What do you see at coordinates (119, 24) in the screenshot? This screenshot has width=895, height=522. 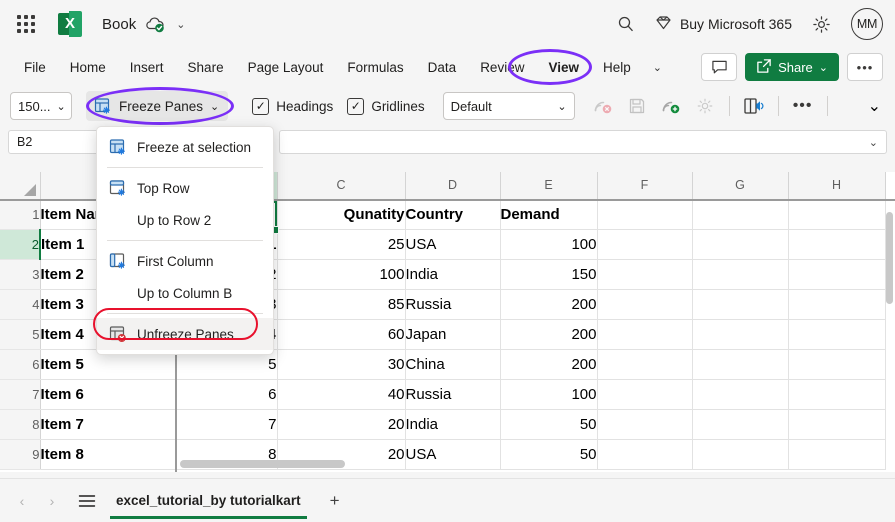 I see `workbook-title: Book` at bounding box center [119, 24].